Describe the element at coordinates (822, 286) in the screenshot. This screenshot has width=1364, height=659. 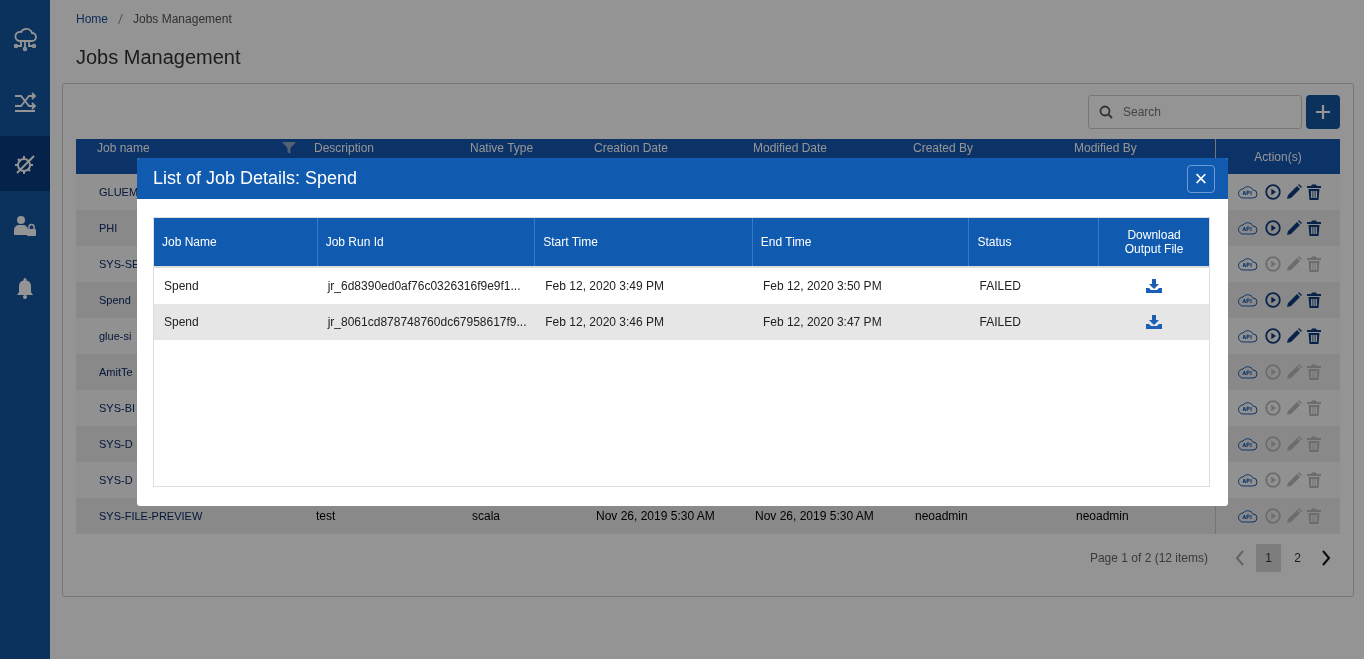
I see `table-cell: Feb 12, 2020 3:50 PM` at that location.